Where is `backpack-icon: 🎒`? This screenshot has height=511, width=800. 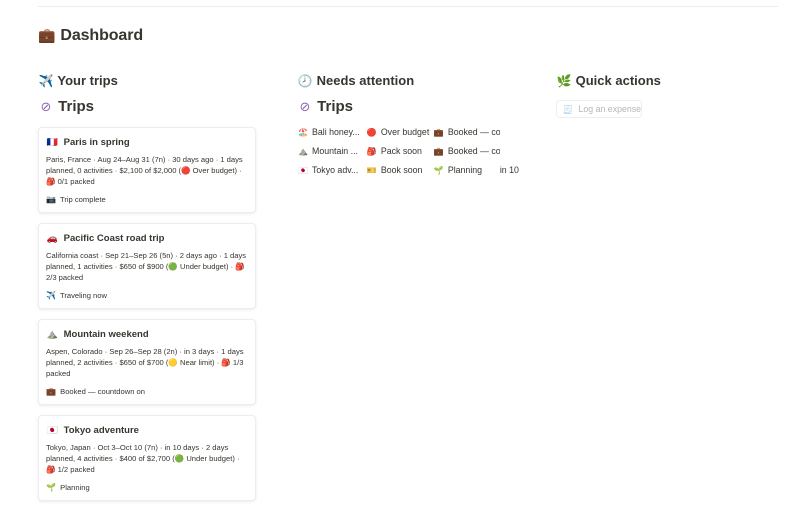
backpack-icon: 🎒 is located at coordinates (371, 151).